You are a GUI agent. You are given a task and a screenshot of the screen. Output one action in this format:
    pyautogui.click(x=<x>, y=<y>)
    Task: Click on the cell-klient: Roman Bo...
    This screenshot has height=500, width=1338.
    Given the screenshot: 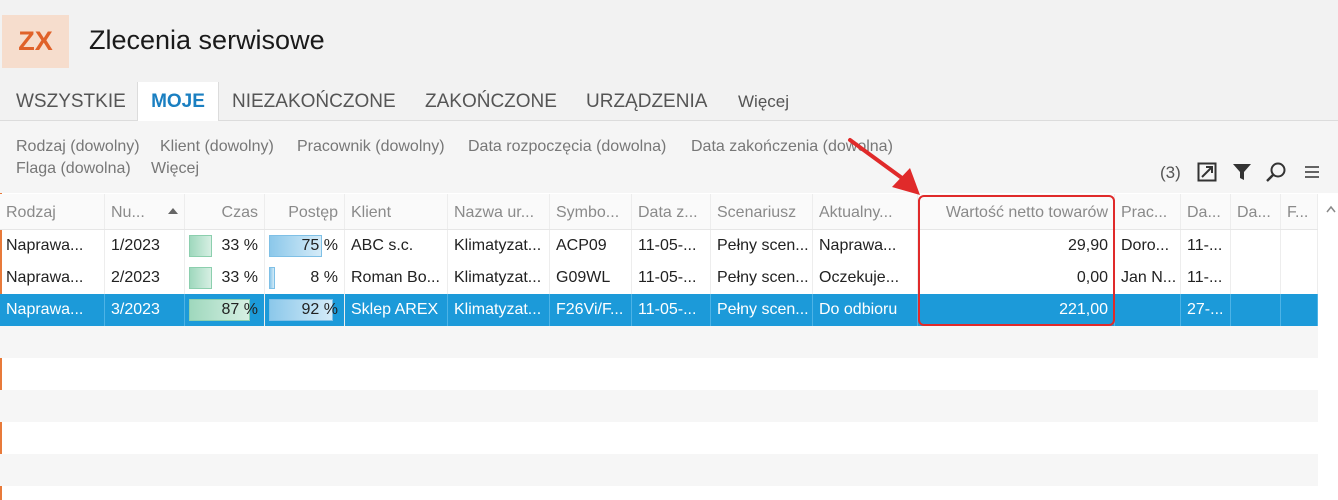 What is the action you would take?
    pyautogui.click(x=396, y=278)
    